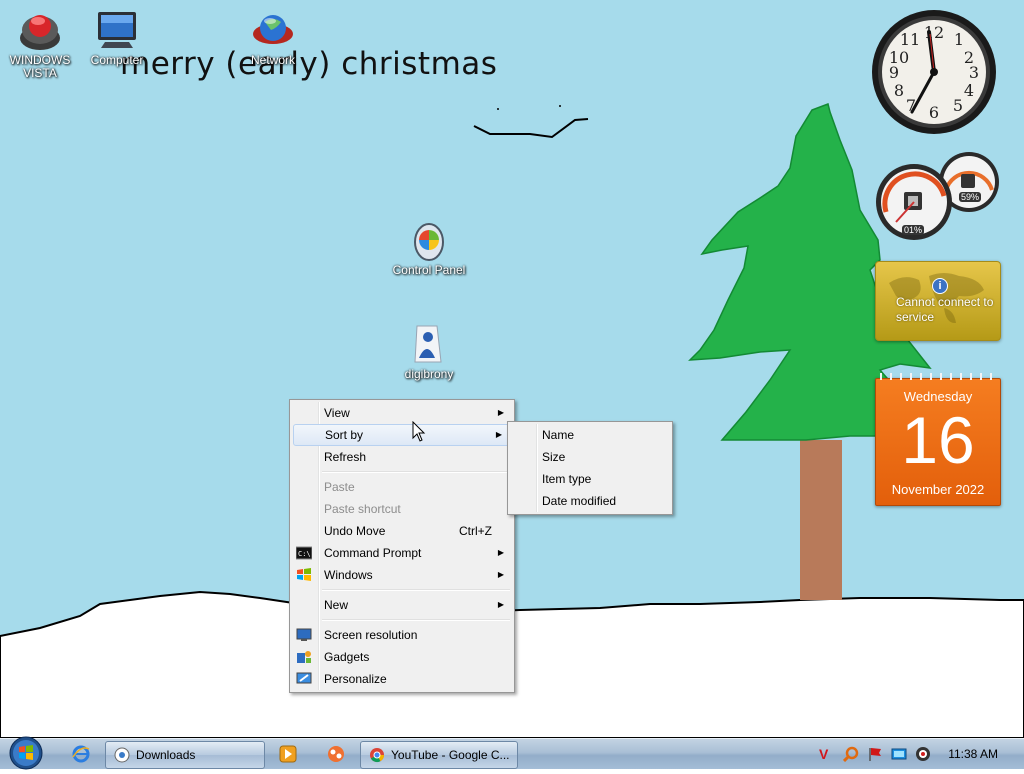 The height and width of the screenshot is (774, 1024). Describe the element at coordinates (940, 286) in the screenshot. I see `info-icon: i` at that location.